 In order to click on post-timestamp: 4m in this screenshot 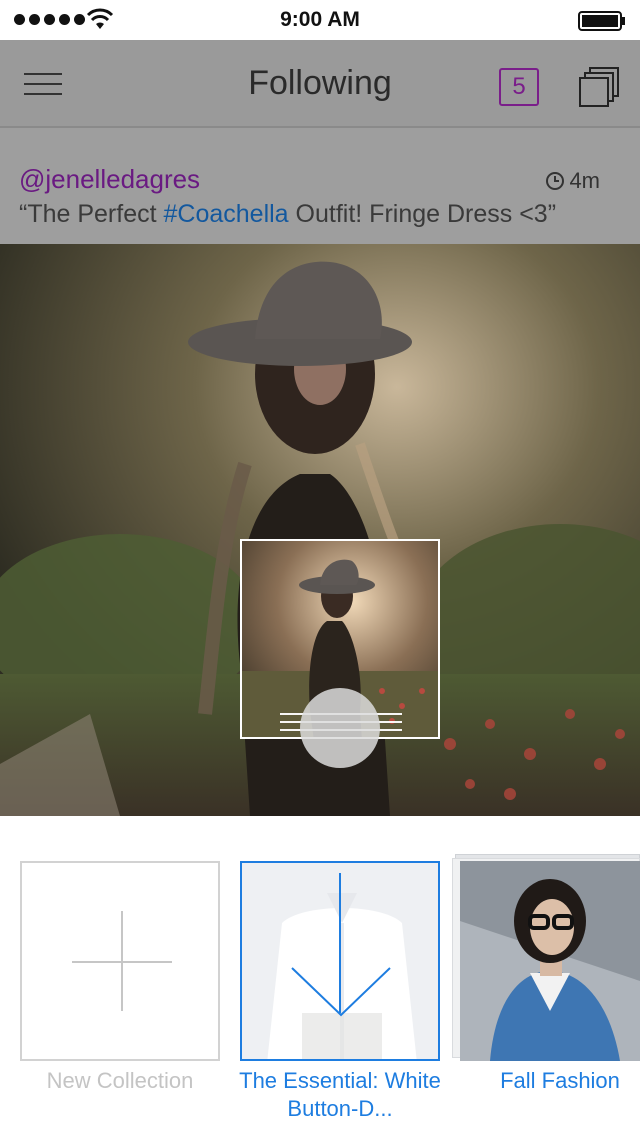, I will do `click(572, 181)`.